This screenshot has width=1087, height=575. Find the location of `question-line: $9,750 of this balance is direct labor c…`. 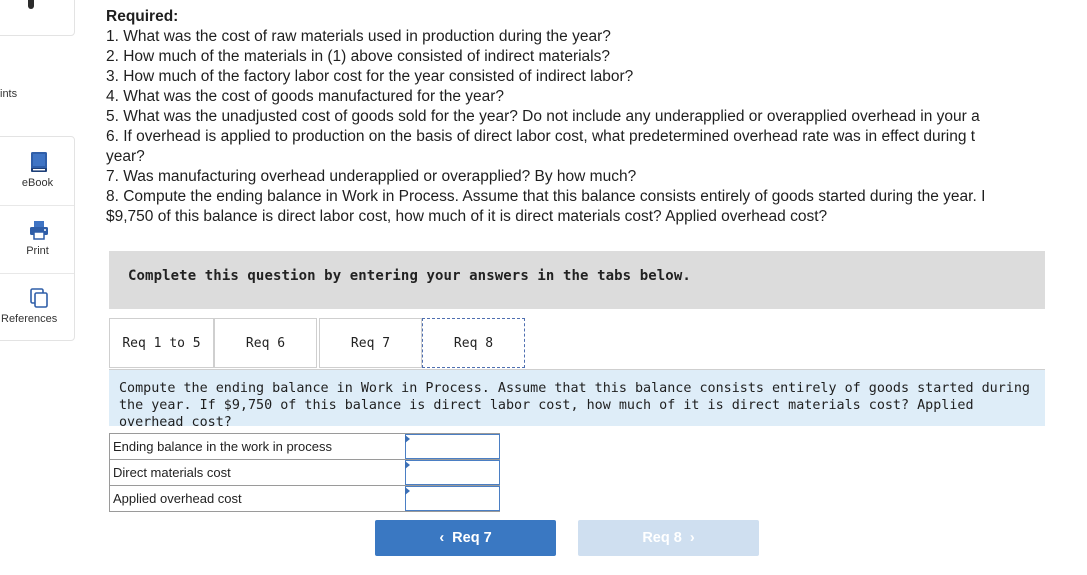

question-line: $9,750 of this balance is direct labor c… is located at coordinates (467, 216).